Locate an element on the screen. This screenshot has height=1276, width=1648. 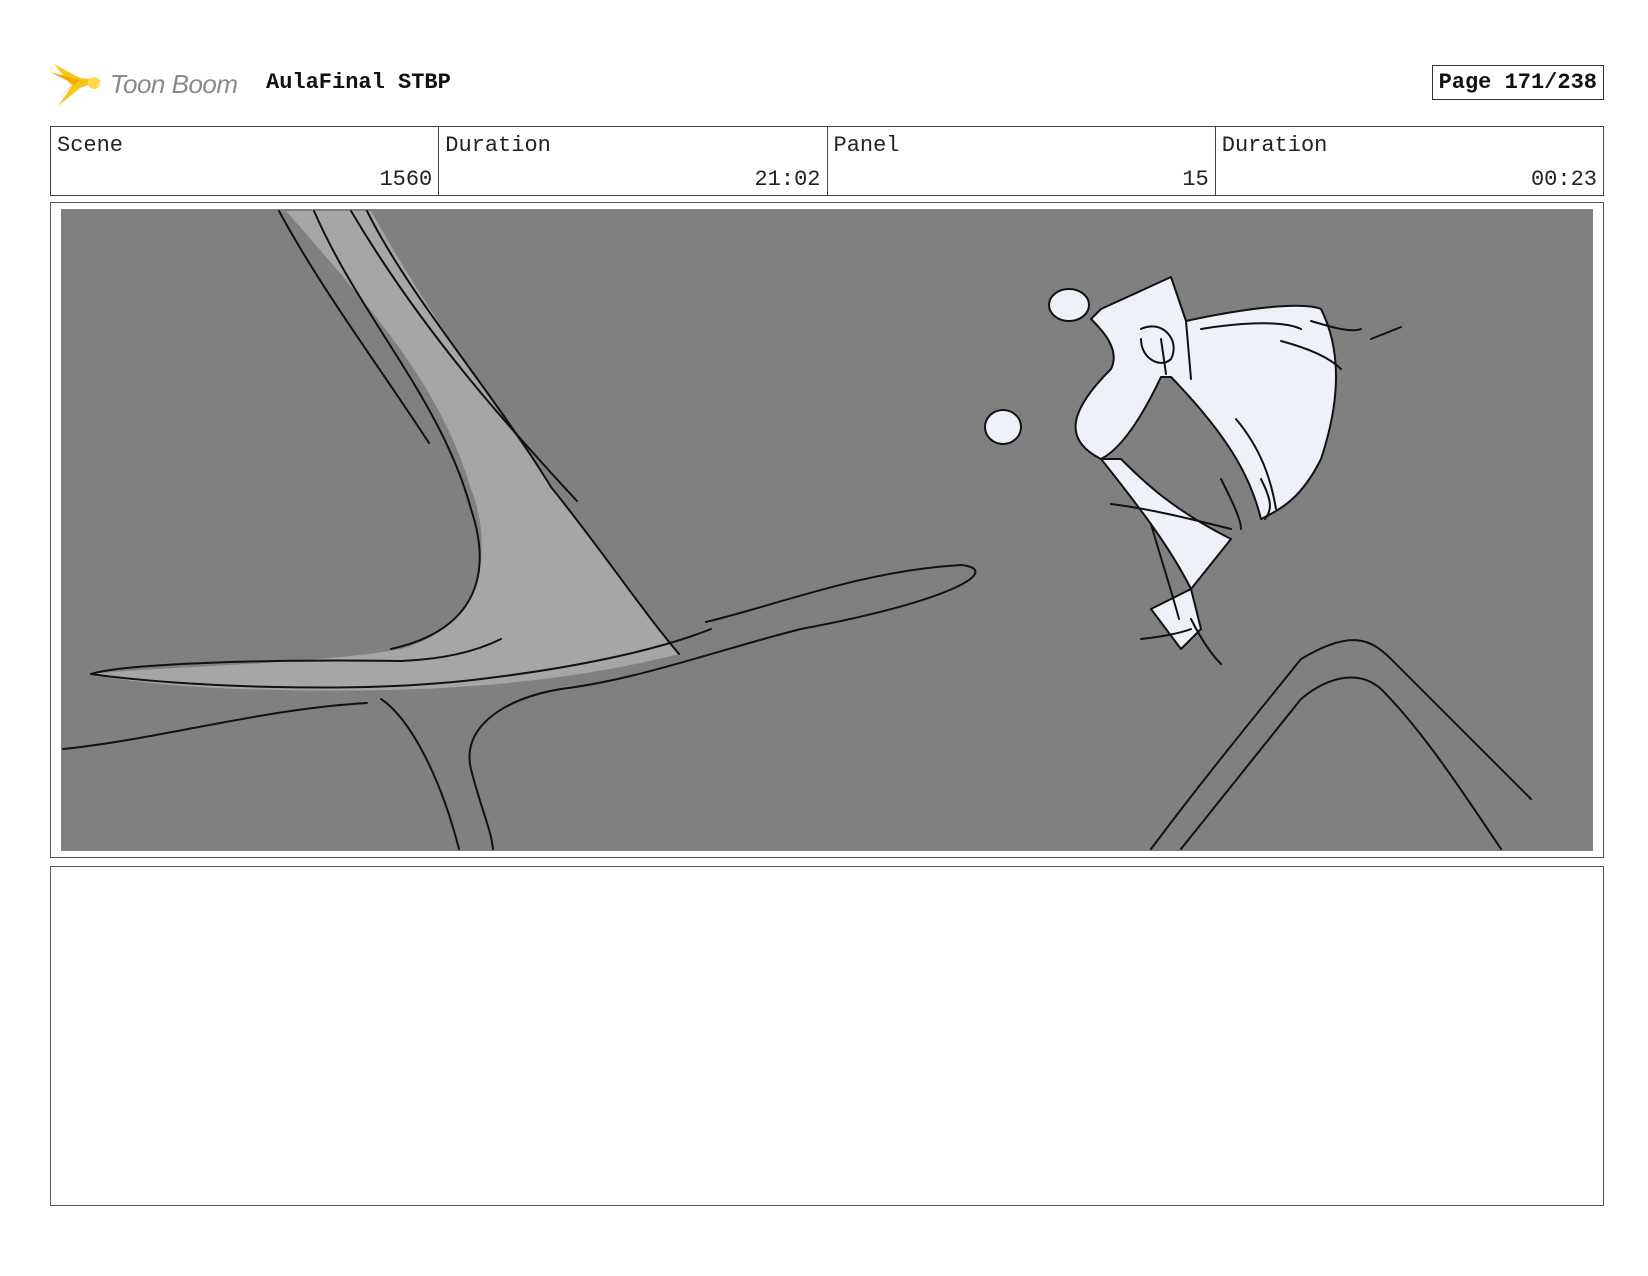
page-number: Page 171/238 is located at coordinates (1517, 82).